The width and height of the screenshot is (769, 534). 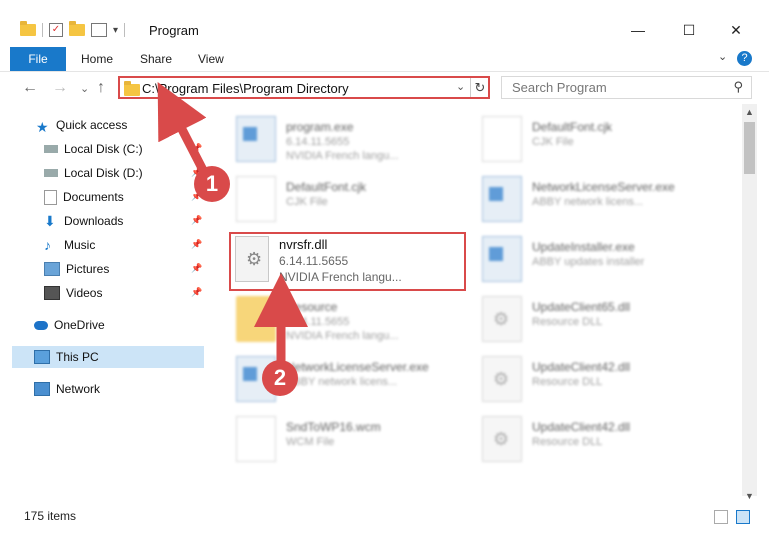 I want to click on sidebar-item-label: OneDrive, so click(x=79, y=325).